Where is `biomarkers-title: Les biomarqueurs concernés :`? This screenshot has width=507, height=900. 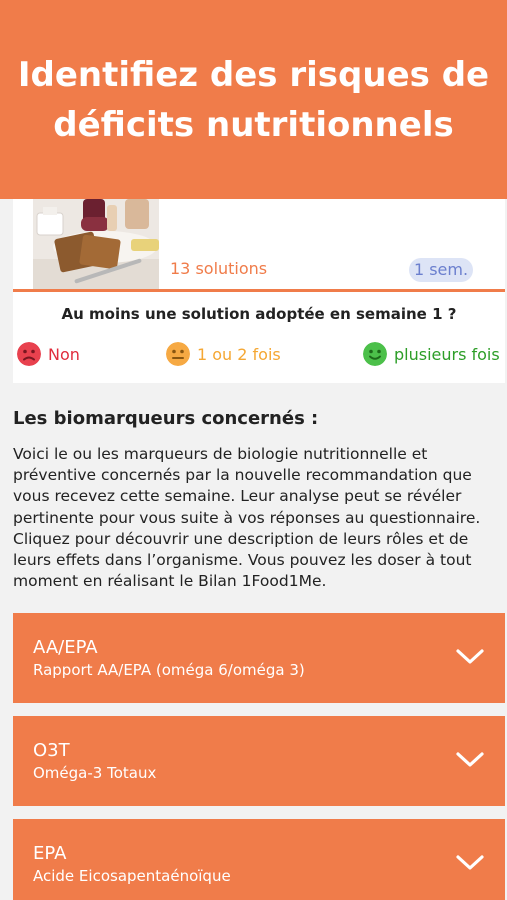 biomarkers-title: Les biomarqueurs concernés : is located at coordinates (166, 418).